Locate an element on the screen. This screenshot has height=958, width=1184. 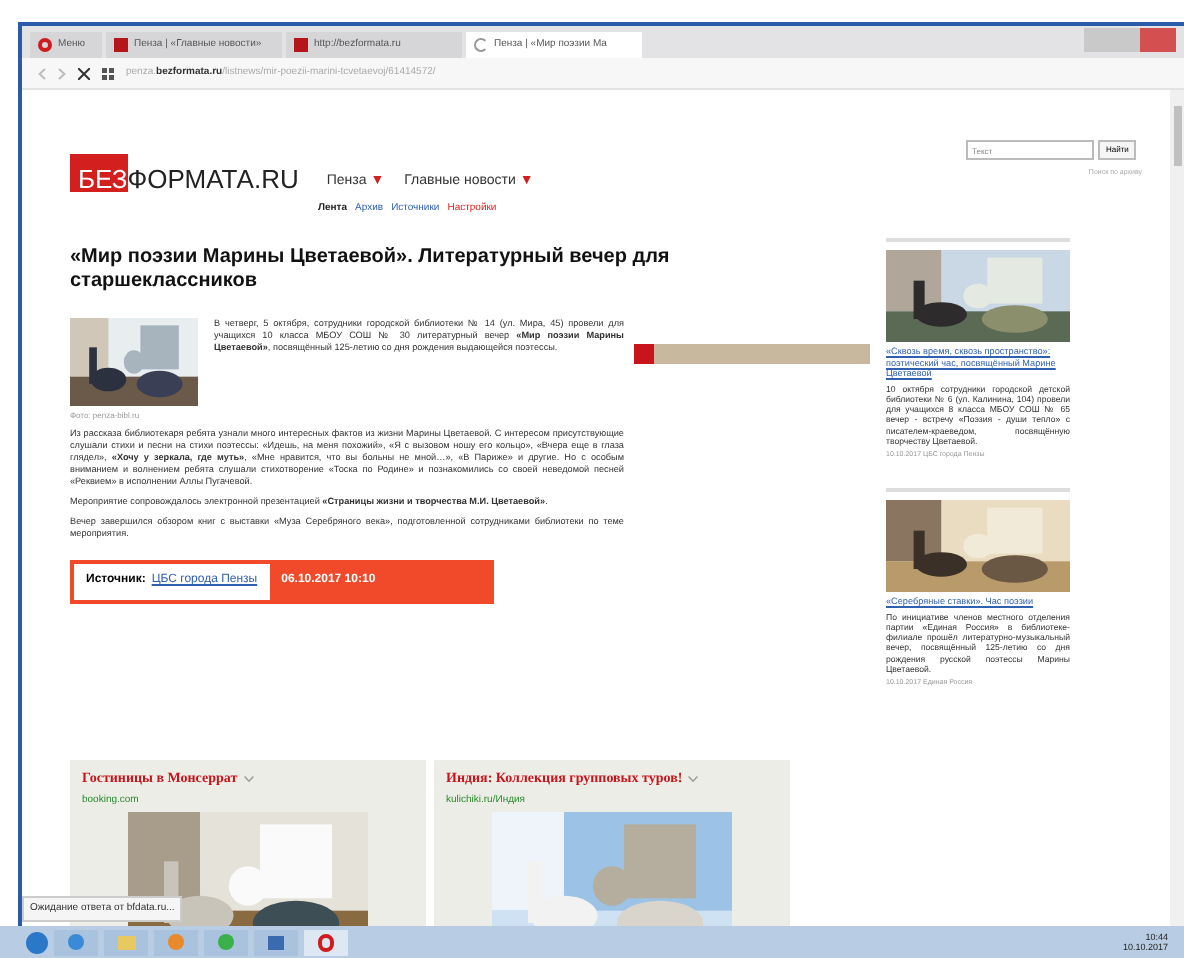
article-title: «Мир поэзии Марины Цветаевой». Литературный вечер для старшеклассников is located at coordinates (371, 269).